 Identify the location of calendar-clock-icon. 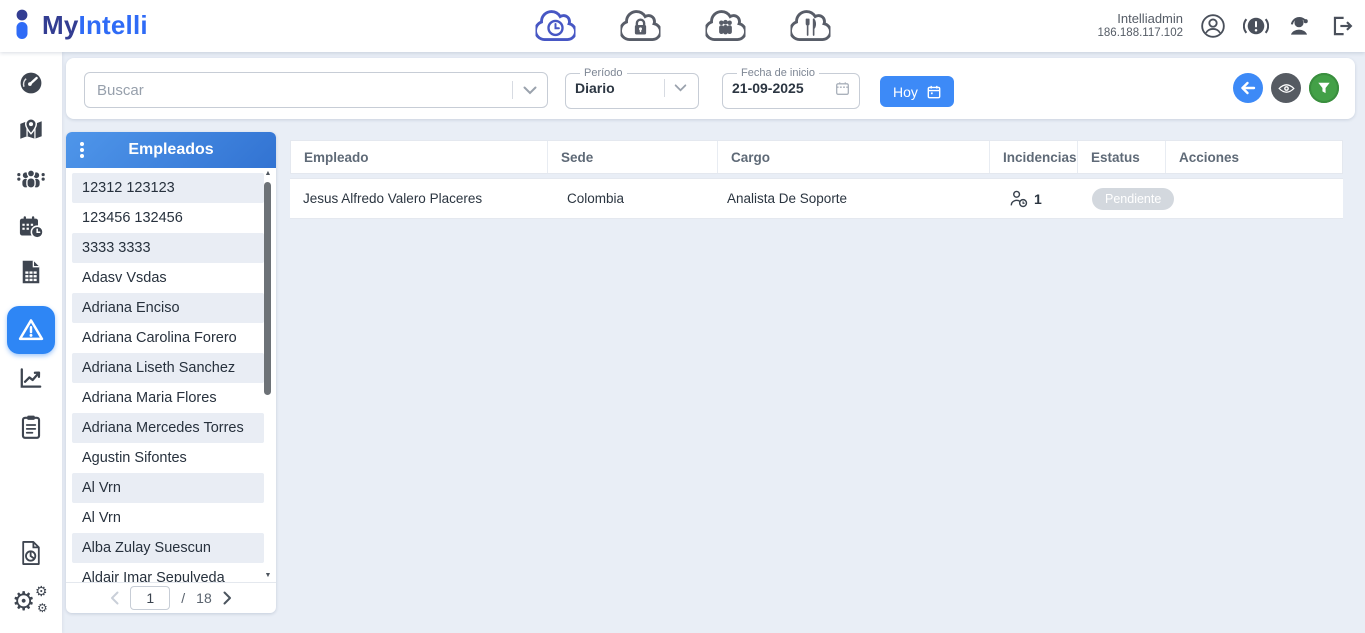
(31, 227).